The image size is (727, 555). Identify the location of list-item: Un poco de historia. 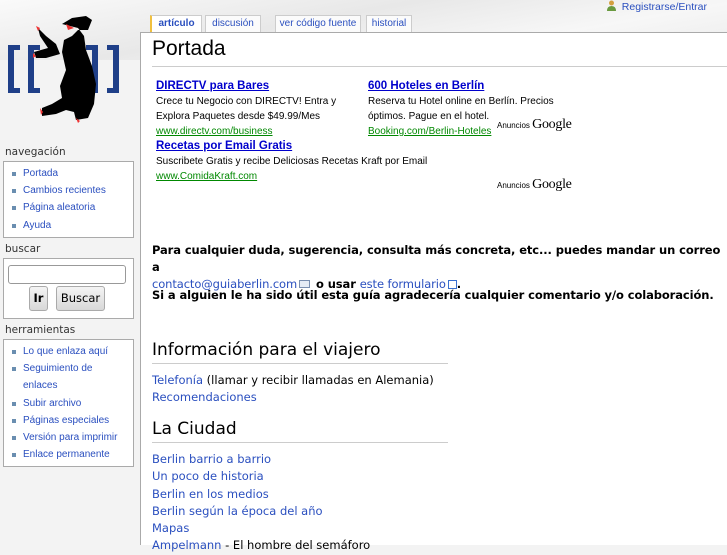
(261, 476).